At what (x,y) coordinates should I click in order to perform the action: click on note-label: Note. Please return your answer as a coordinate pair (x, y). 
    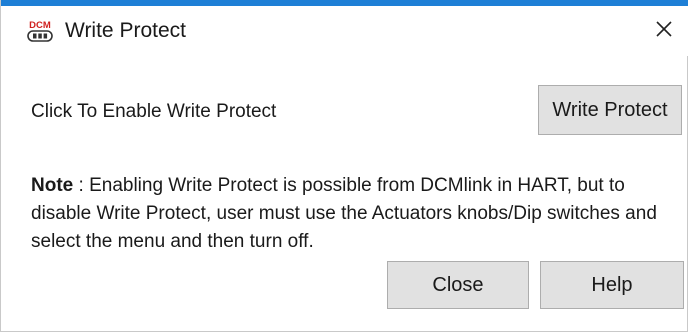
    Looking at the image, I should click on (52, 185).